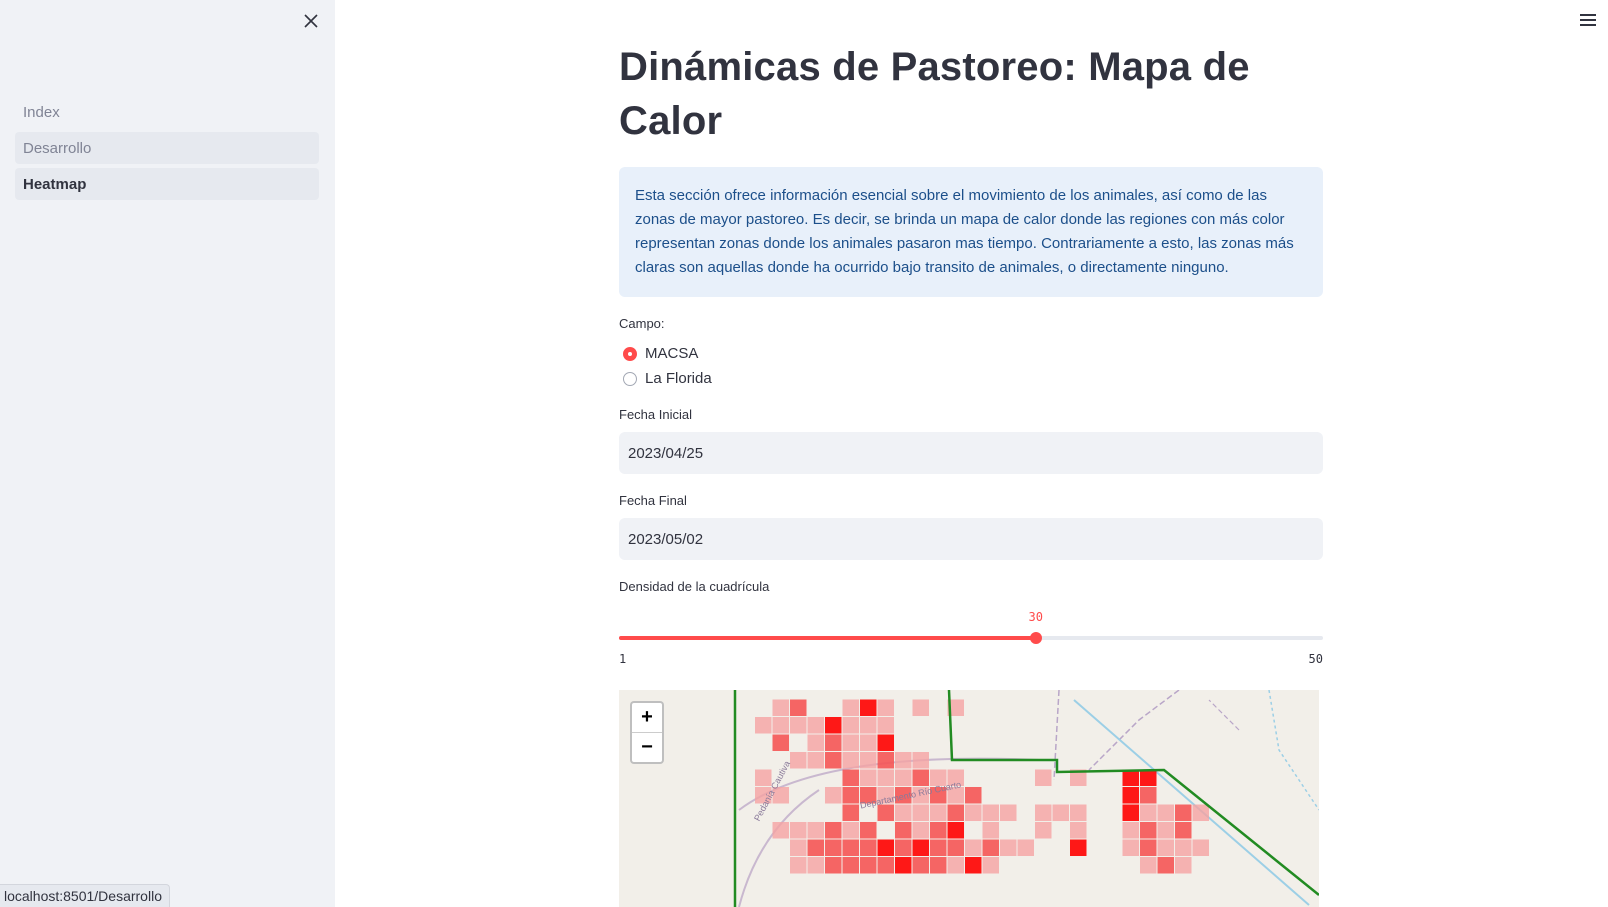 The image size is (1608, 907). Describe the element at coordinates (971, 453) in the screenshot. I see `fecha-inicial-input: 2023/04/25` at that location.